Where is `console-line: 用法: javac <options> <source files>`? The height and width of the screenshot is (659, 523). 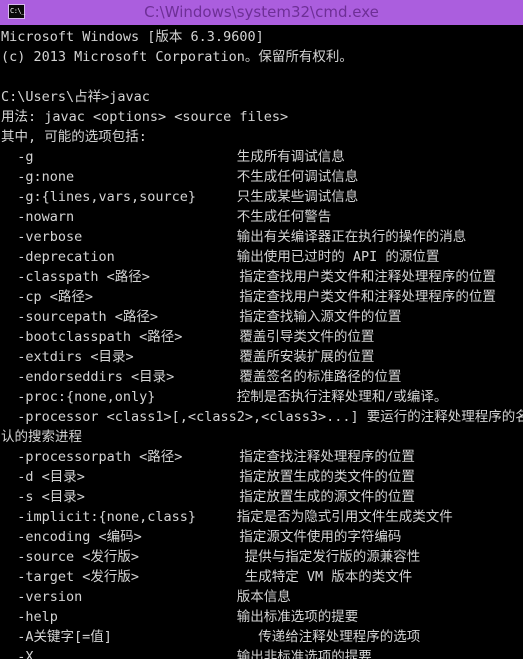
console-line: 用法: javac <options> <source files> is located at coordinates (145, 117).